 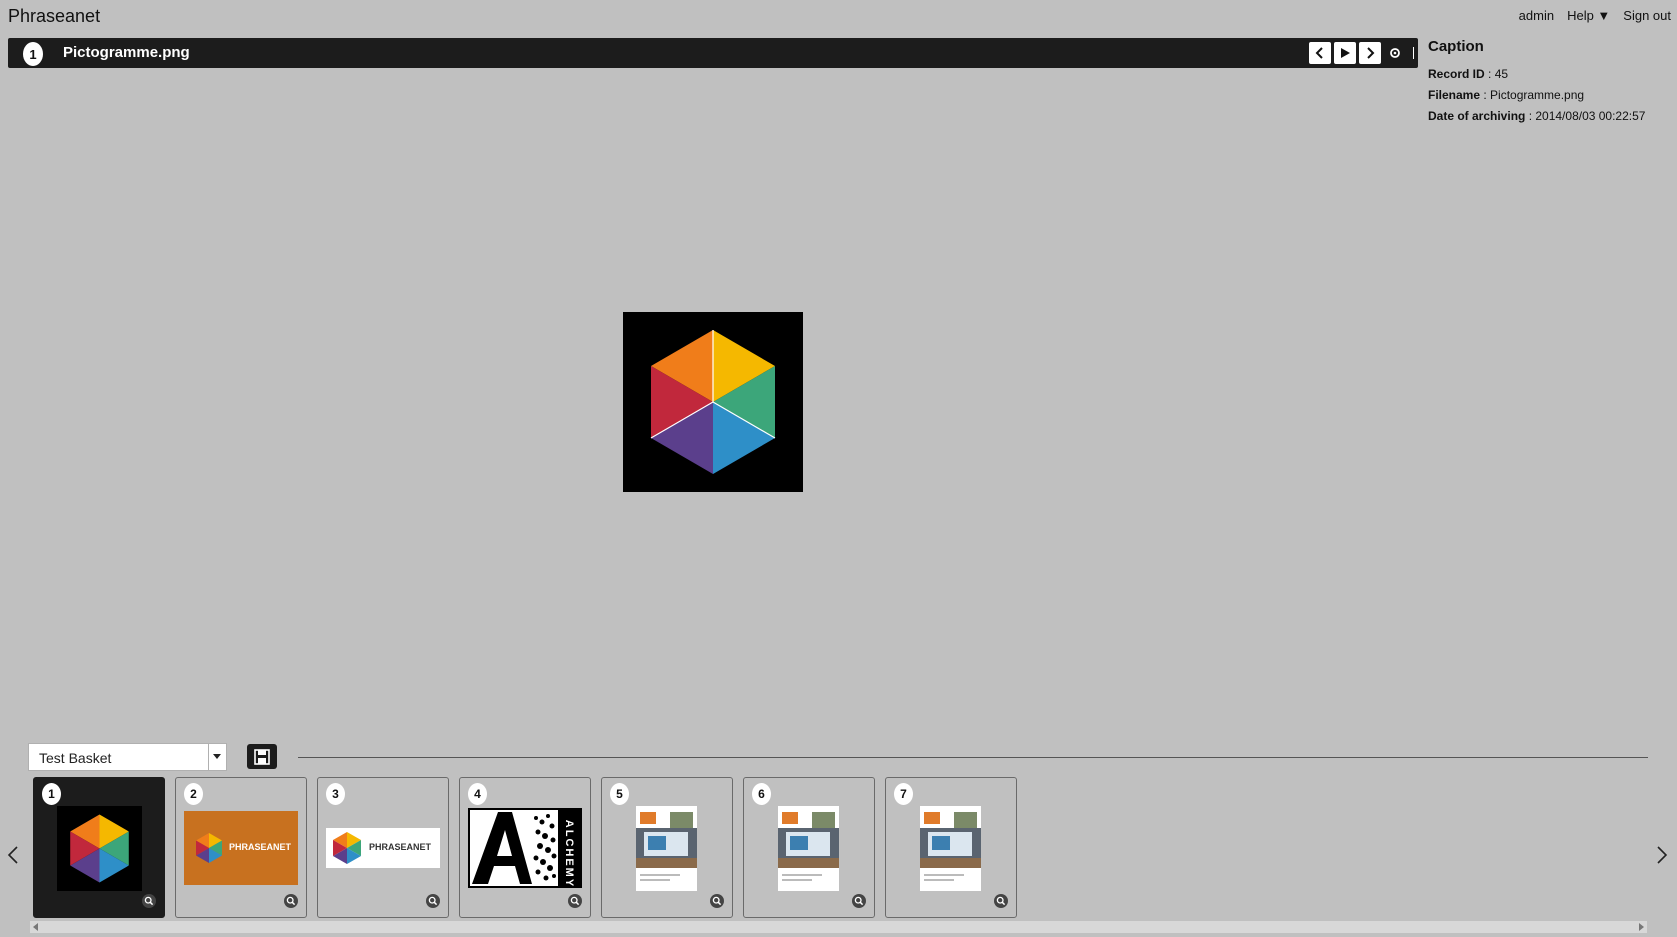 I want to click on caption-value: : Pictogramme.png, so click(x=1532, y=95).